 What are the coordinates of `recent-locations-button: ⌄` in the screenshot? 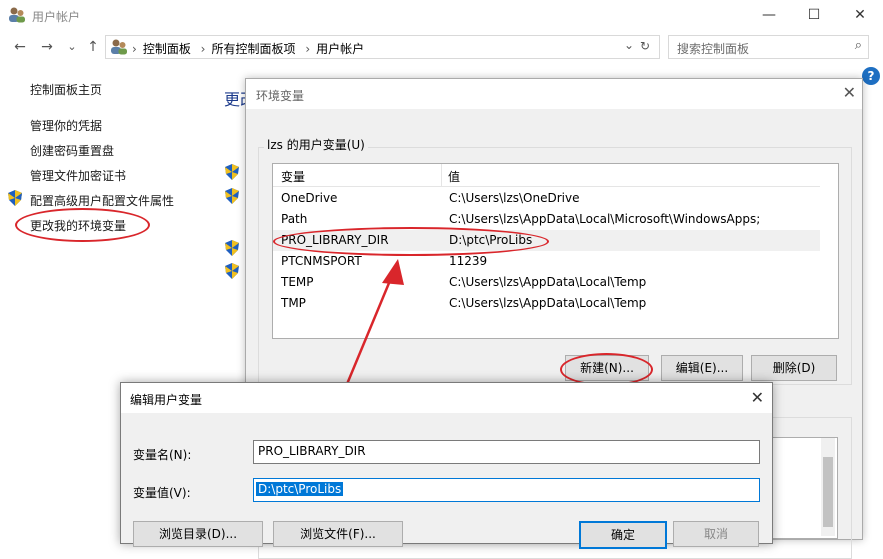 It's located at (72, 47).